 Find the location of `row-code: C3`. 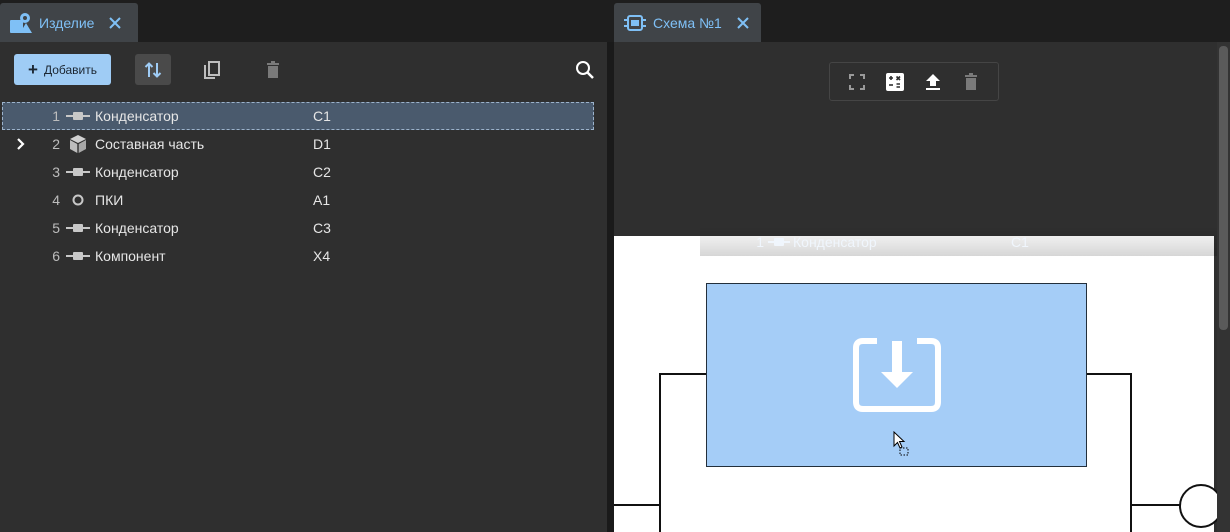

row-code: C3 is located at coordinates (322, 228).